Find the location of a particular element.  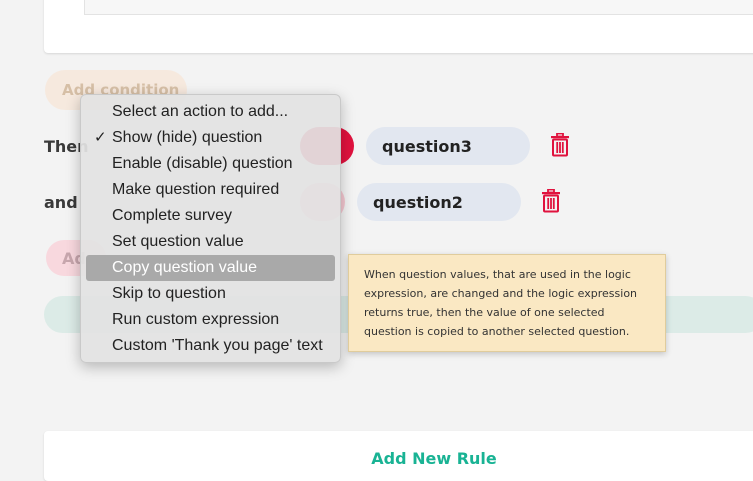

menu-item-label: Custom 'Thank you page' text is located at coordinates (217, 345).